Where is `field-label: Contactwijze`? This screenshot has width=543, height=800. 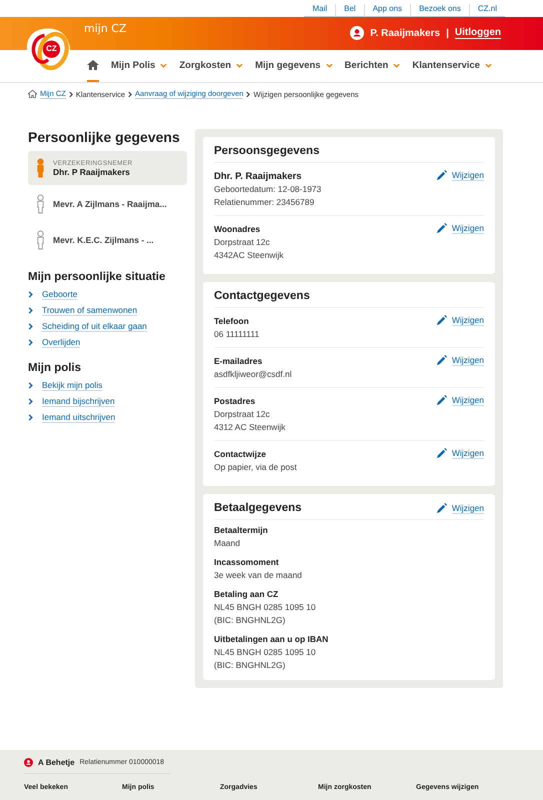
field-label: Contactwijze is located at coordinates (240, 454).